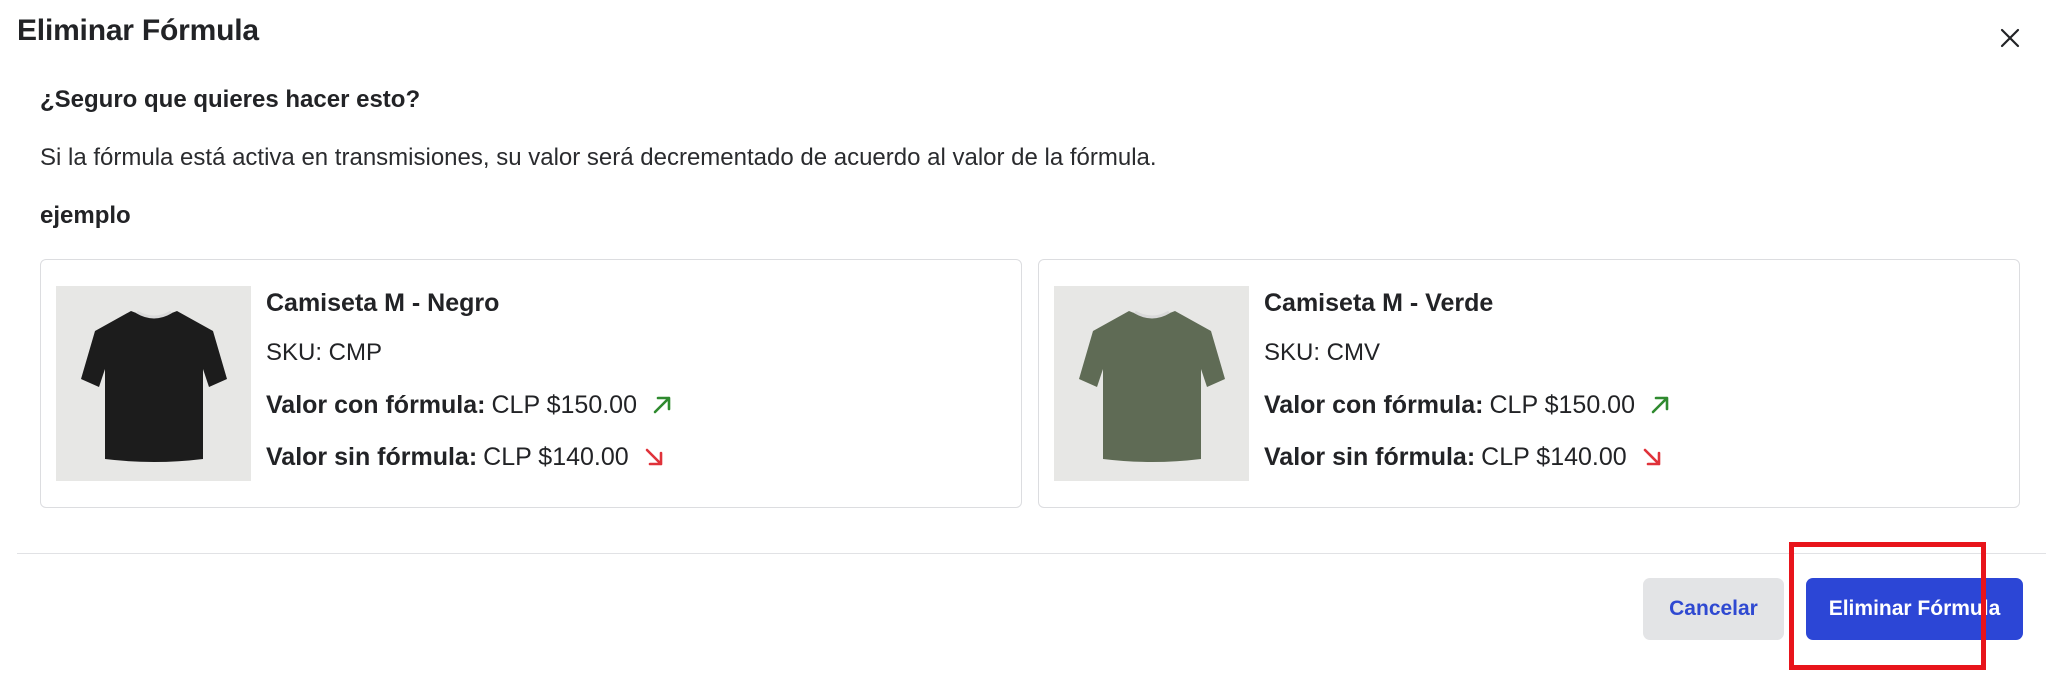 The height and width of the screenshot is (680, 2046). I want to click on confirmation-question: ¿Seguro que quieres hacer esto?, so click(230, 99).